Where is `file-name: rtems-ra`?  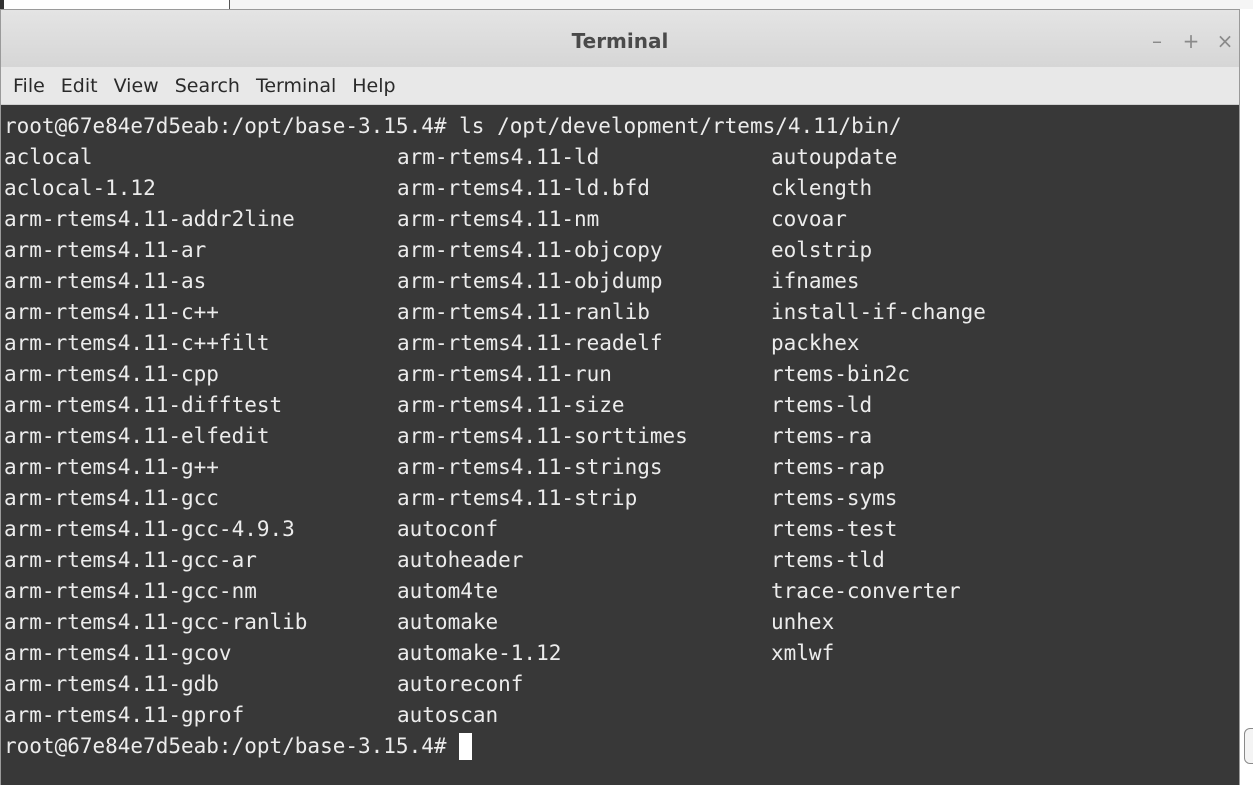
file-name: rtems-ra is located at coordinates (822, 436).